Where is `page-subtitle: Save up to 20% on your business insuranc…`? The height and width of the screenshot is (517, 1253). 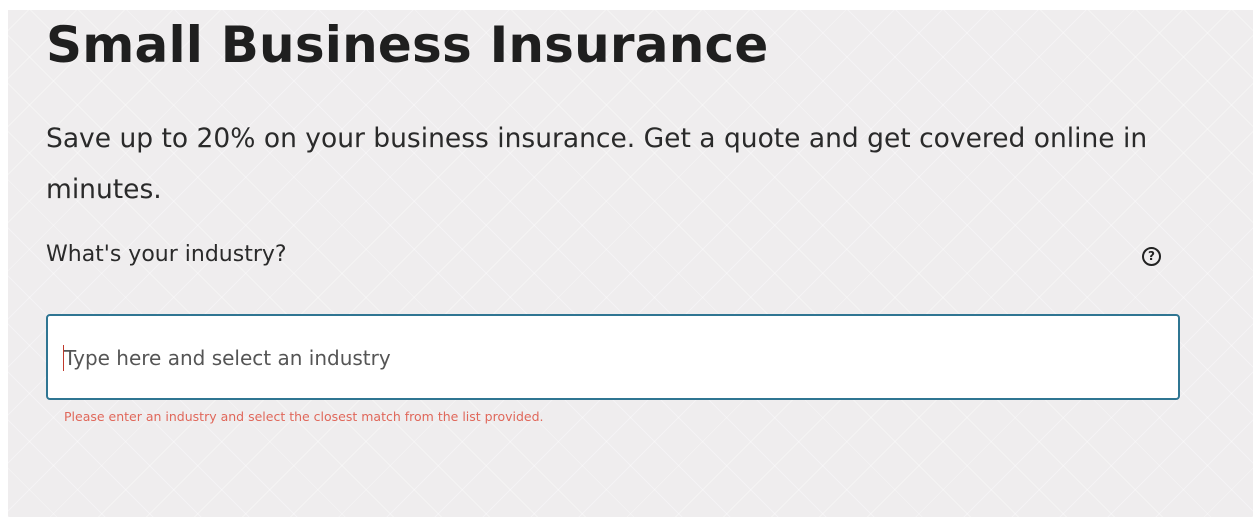 page-subtitle: Save up to 20% on your business insuranc… is located at coordinates (597, 164).